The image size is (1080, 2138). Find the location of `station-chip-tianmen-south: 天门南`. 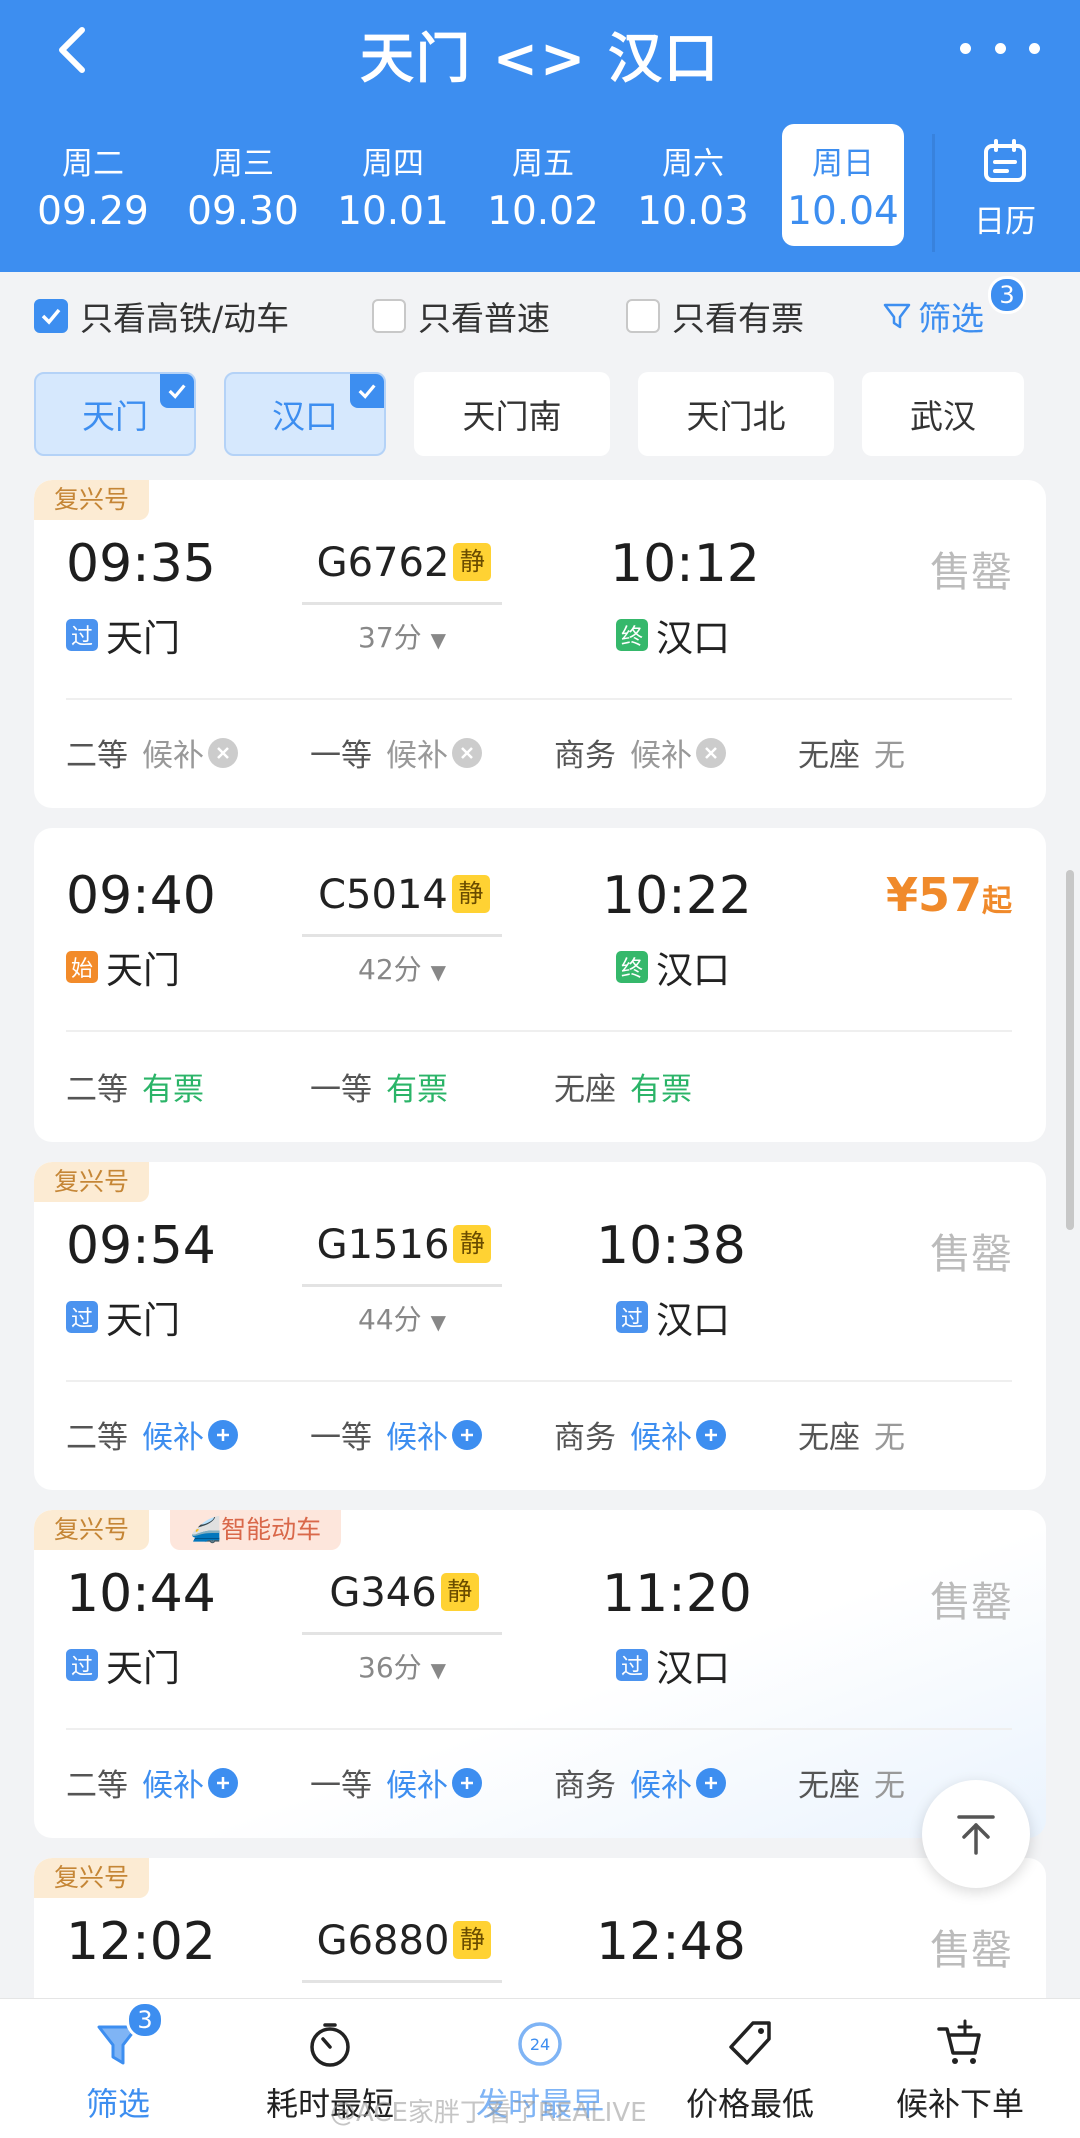

station-chip-tianmen-south: 天门南 is located at coordinates (512, 414).